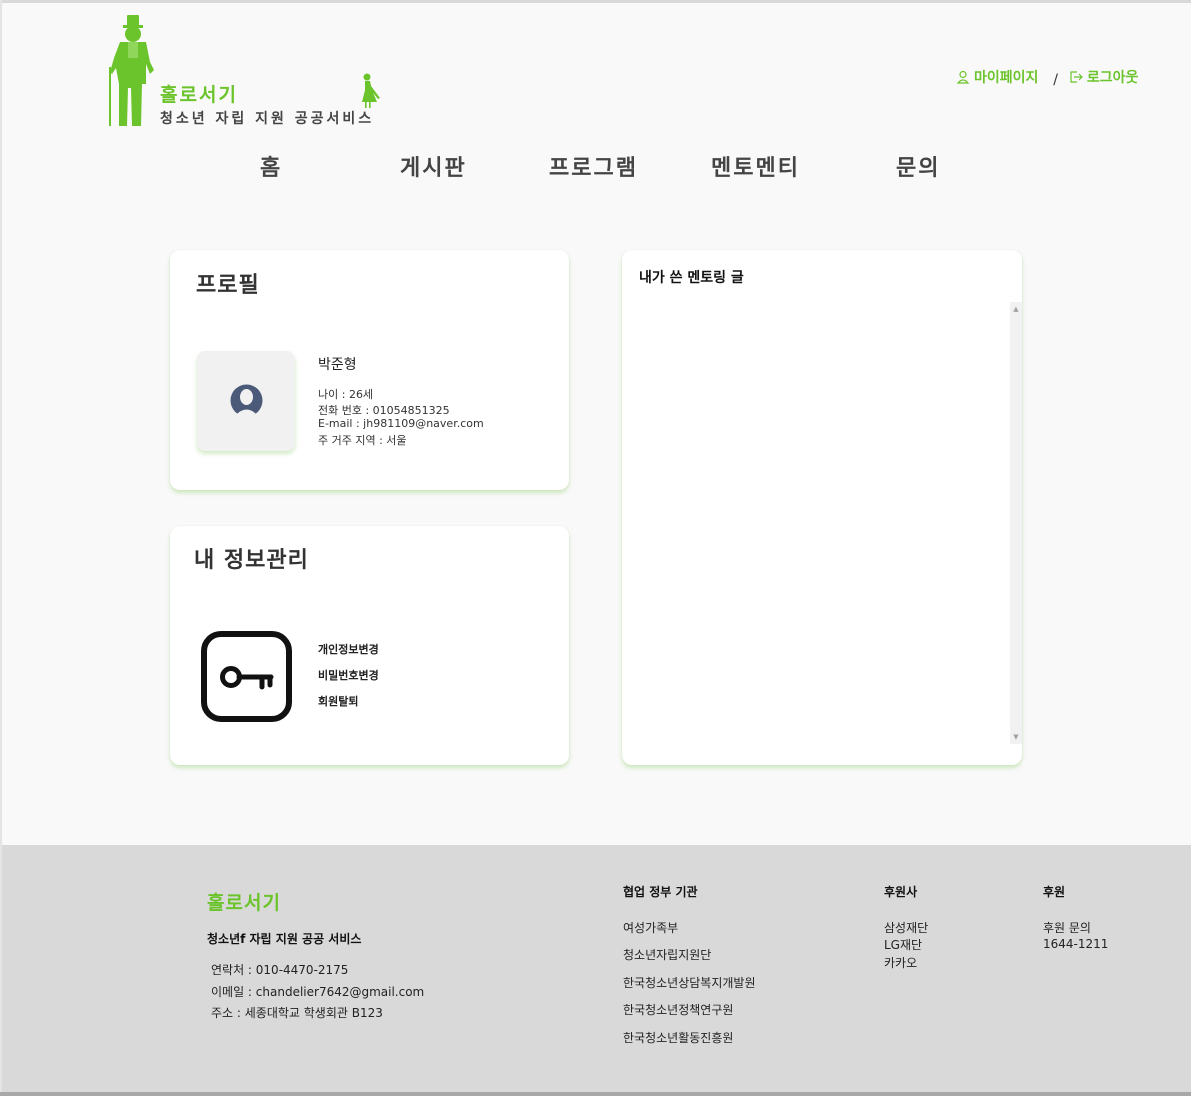 This screenshot has width=1191, height=1096. I want to click on info-card: 내 정보관리 개인정보변경 비밀번호변경 회원탈퇴, so click(369, 645).